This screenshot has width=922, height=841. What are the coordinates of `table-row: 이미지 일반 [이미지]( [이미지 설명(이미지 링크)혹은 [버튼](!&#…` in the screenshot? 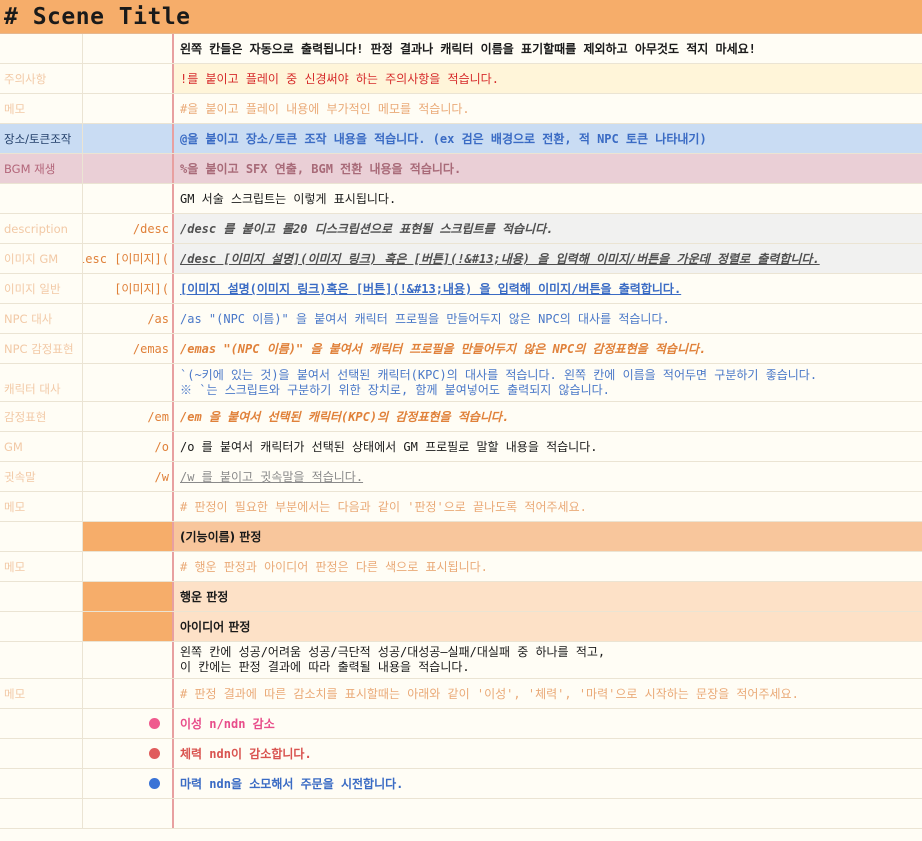 It's located at (461, 289).